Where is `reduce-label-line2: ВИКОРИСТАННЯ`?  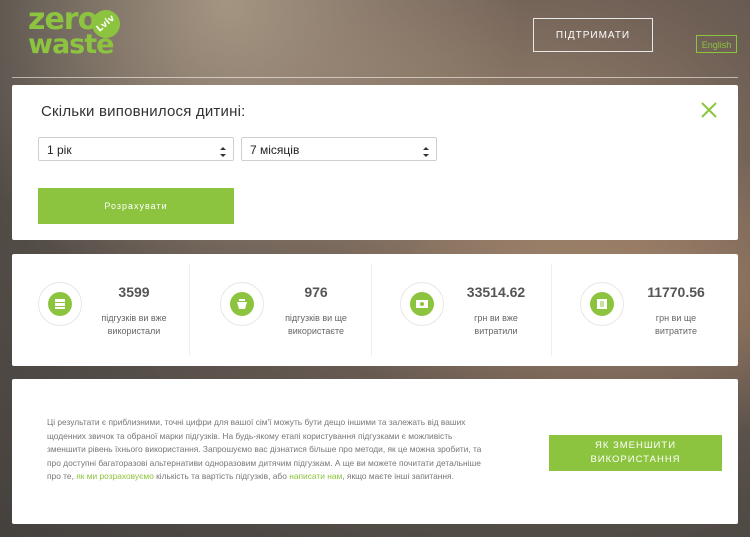 reduce-label-line2: ВИКОРИСТАННЯ is located at coordinates (635, 459).